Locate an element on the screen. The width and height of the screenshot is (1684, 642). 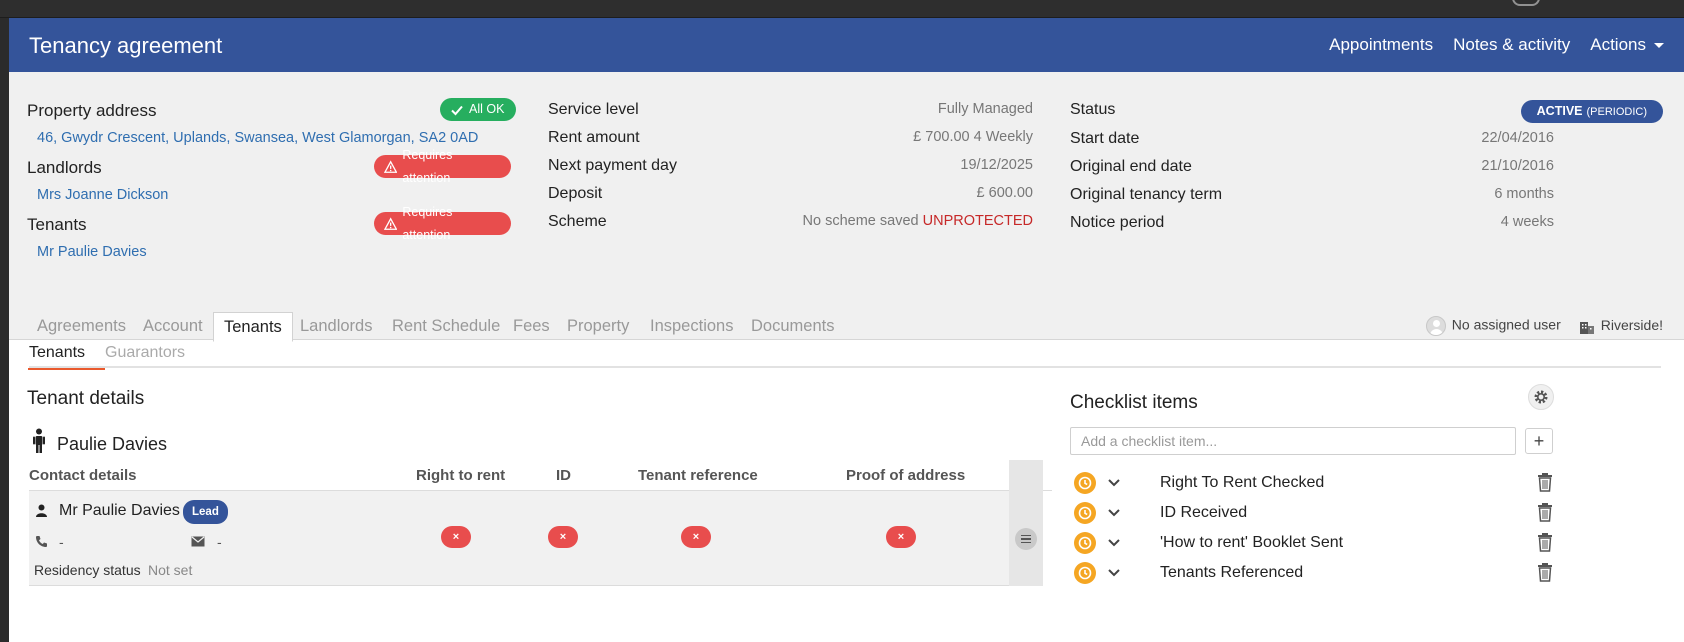
actions-menu: Actions is located at coordinates (1627, 45).